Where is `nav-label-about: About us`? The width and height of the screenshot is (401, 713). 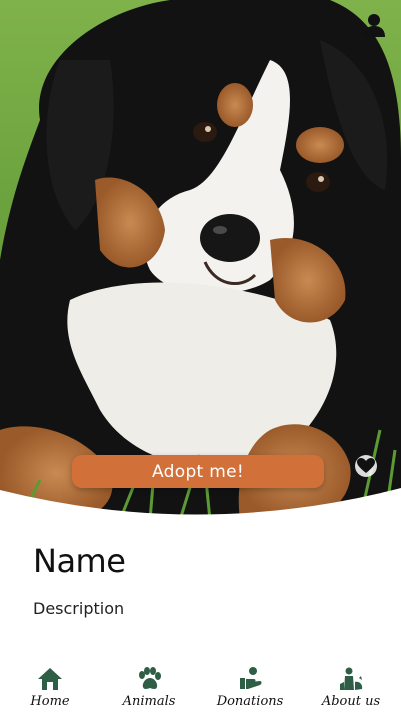 nav-label-about: About us is located at coordinates (351, 701).